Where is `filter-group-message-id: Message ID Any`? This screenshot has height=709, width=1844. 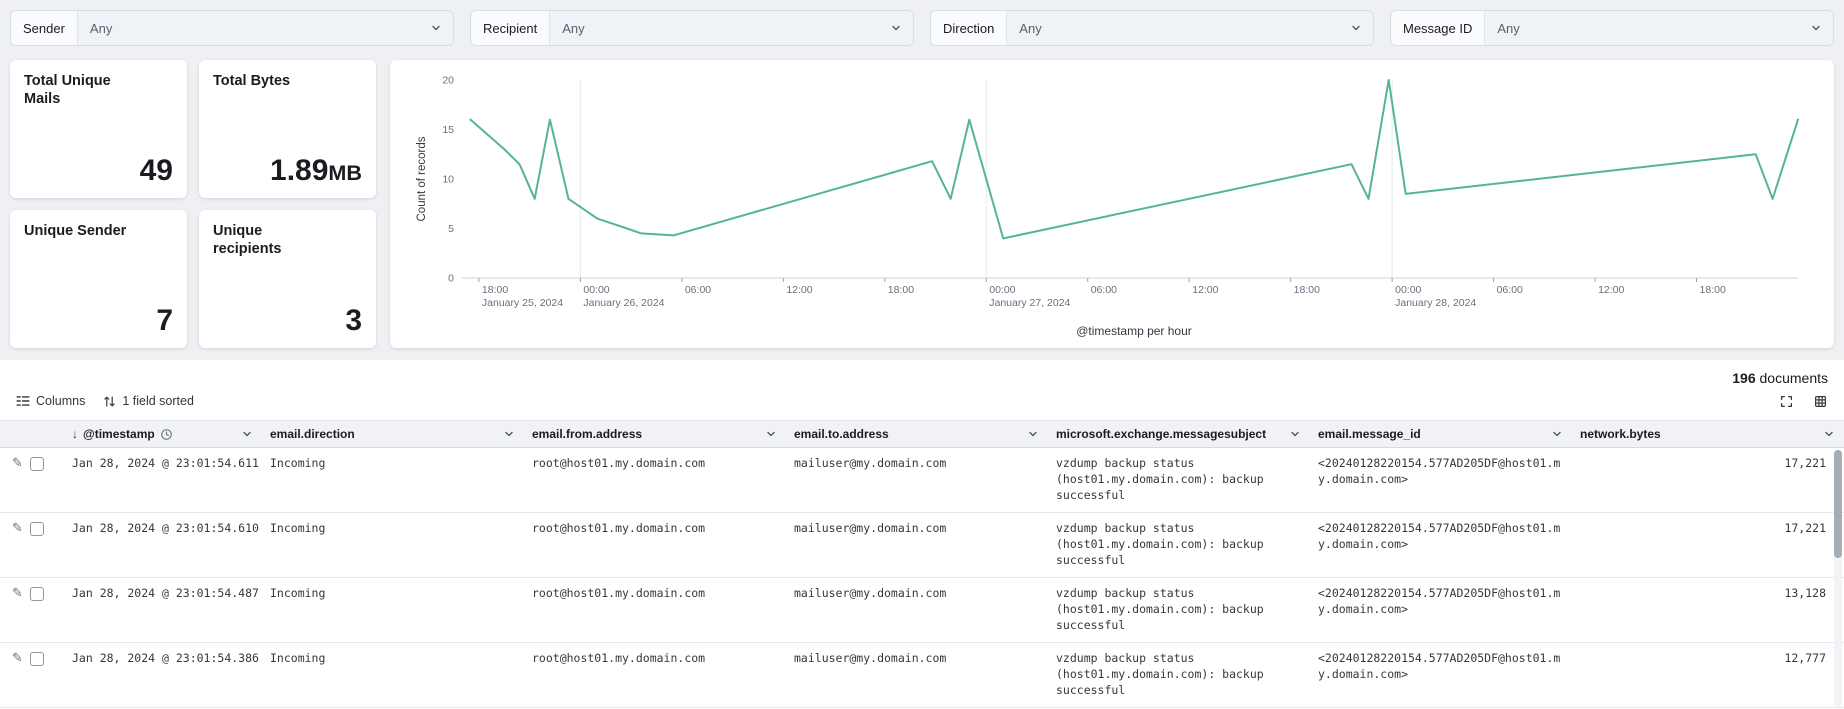
filter-group-message-id: Message ID Any is located at coordinates (1612, 28).